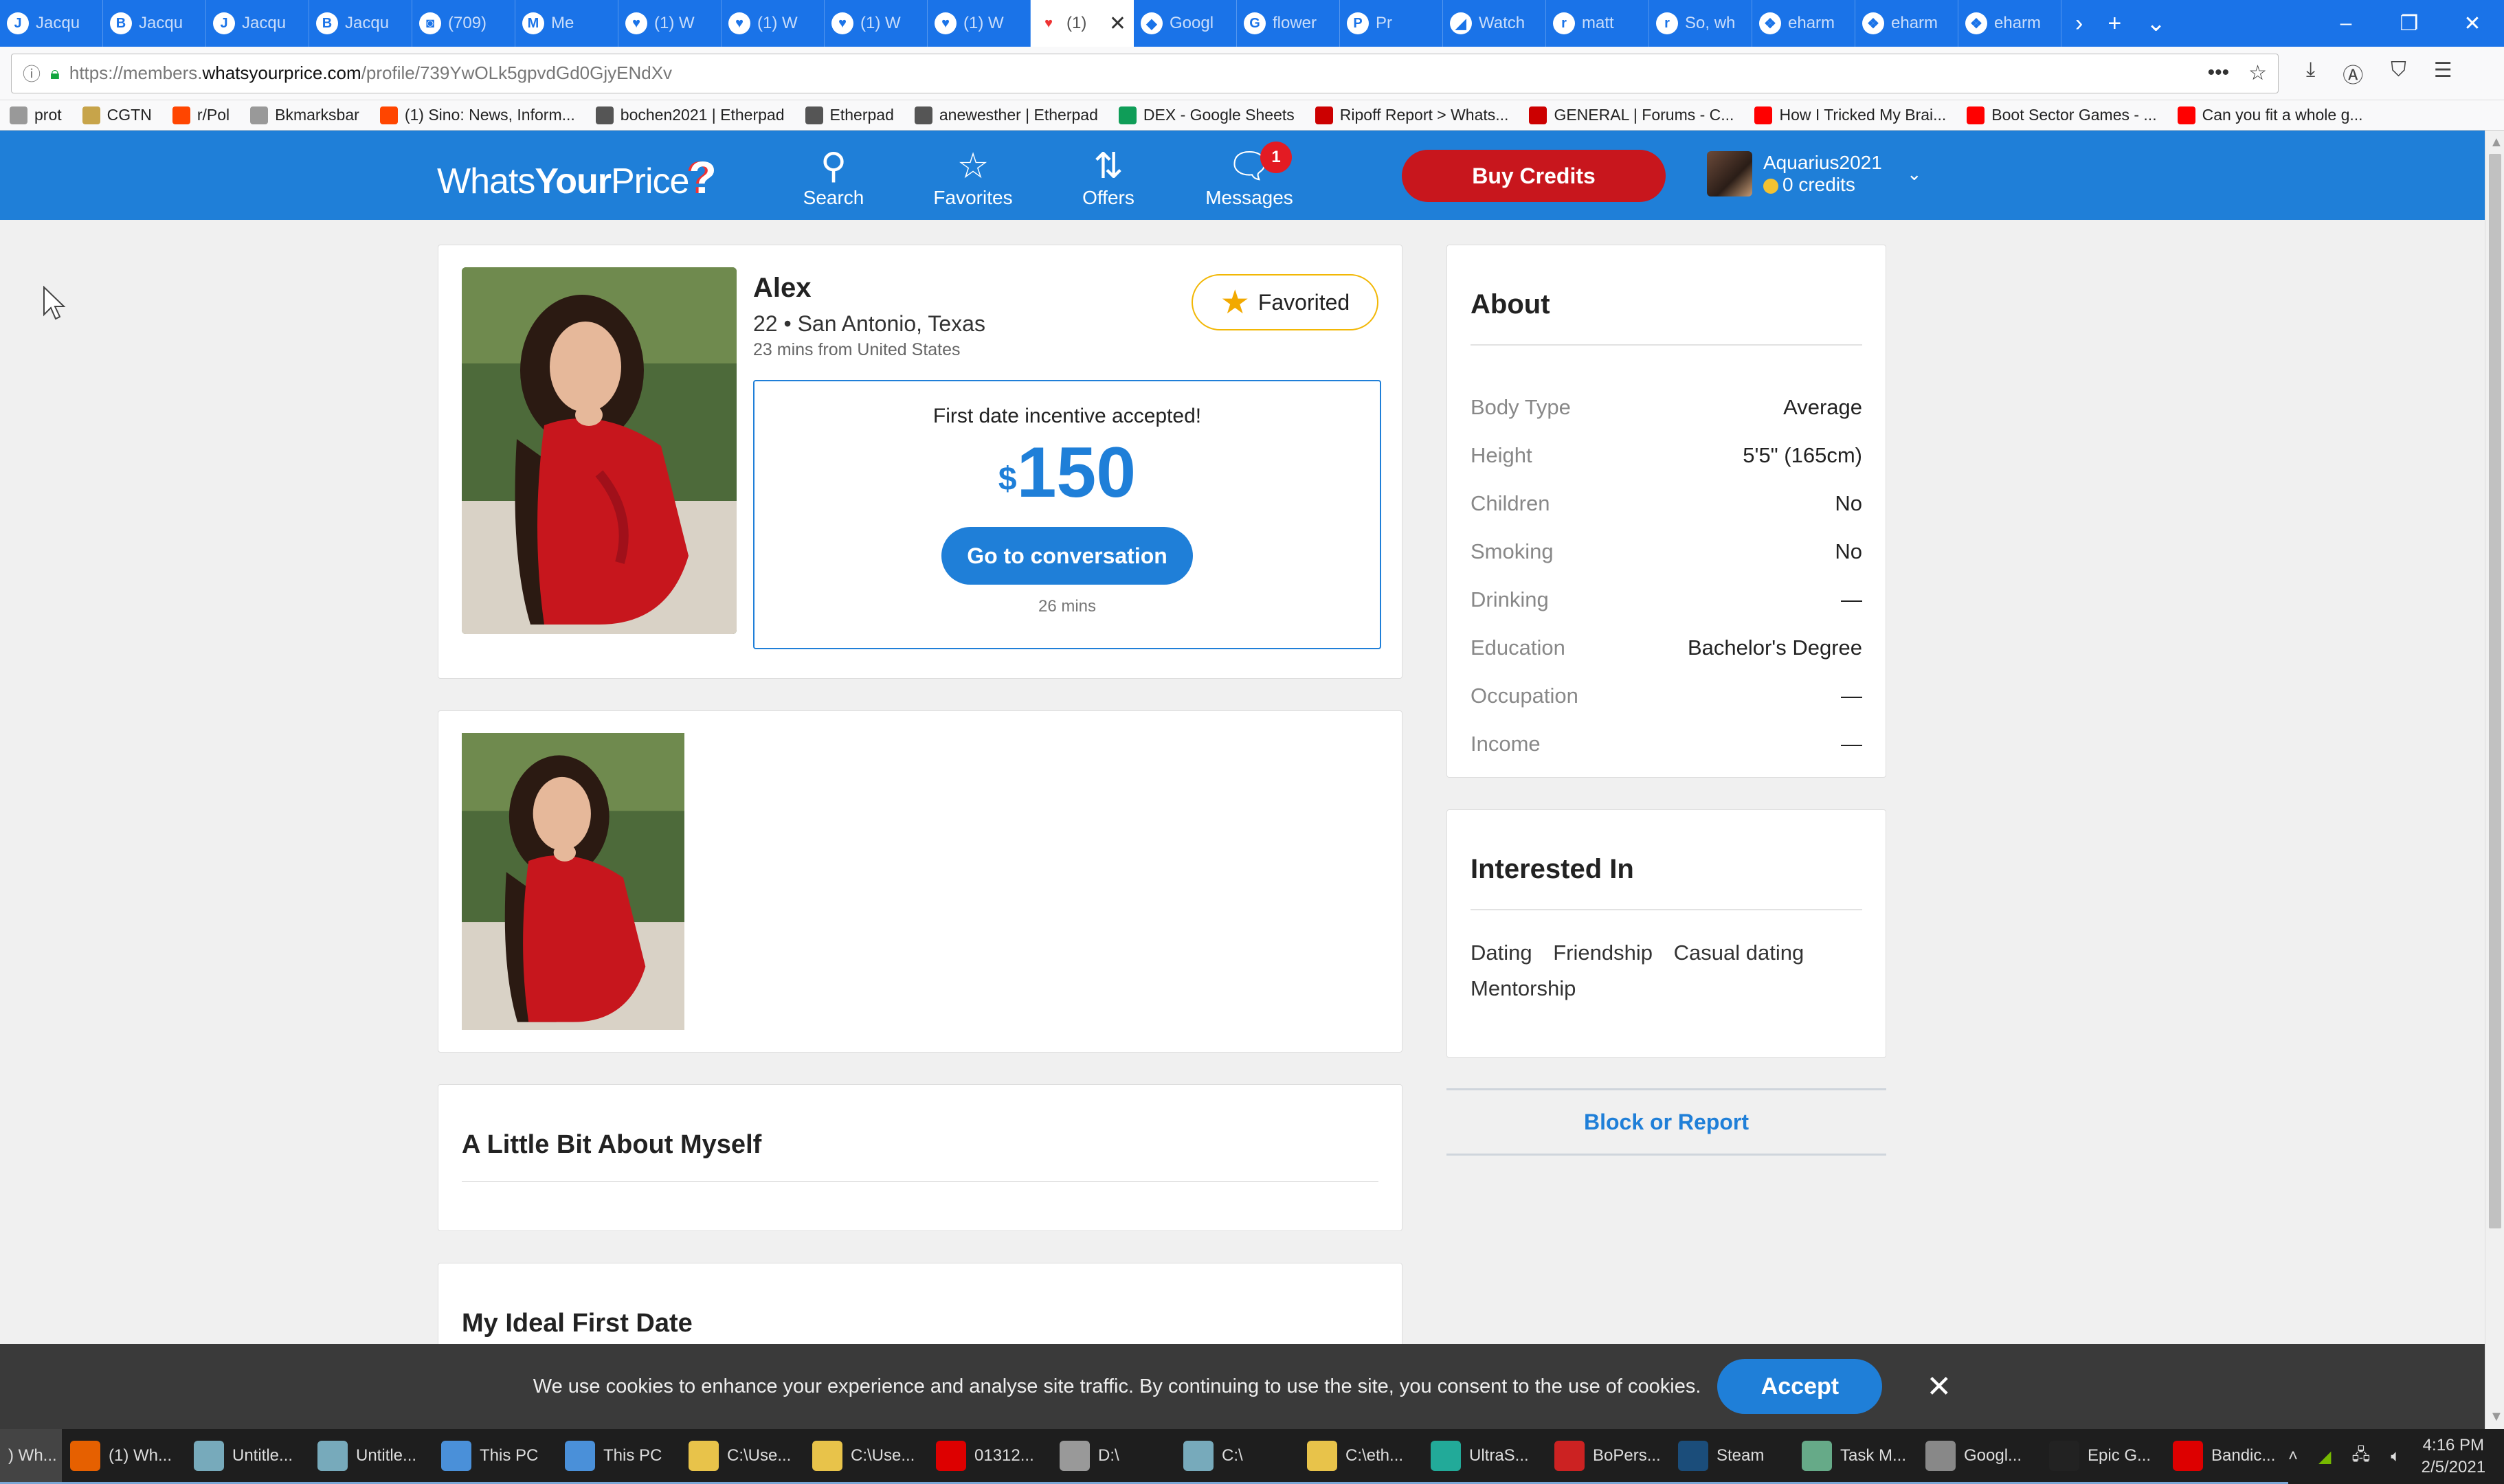 Image resolution: width=2504 pixels, height=1484 pixels. Describe the element at coordinates (573, 881) in the screenshot. I see `photo-thumbnail` at that location.